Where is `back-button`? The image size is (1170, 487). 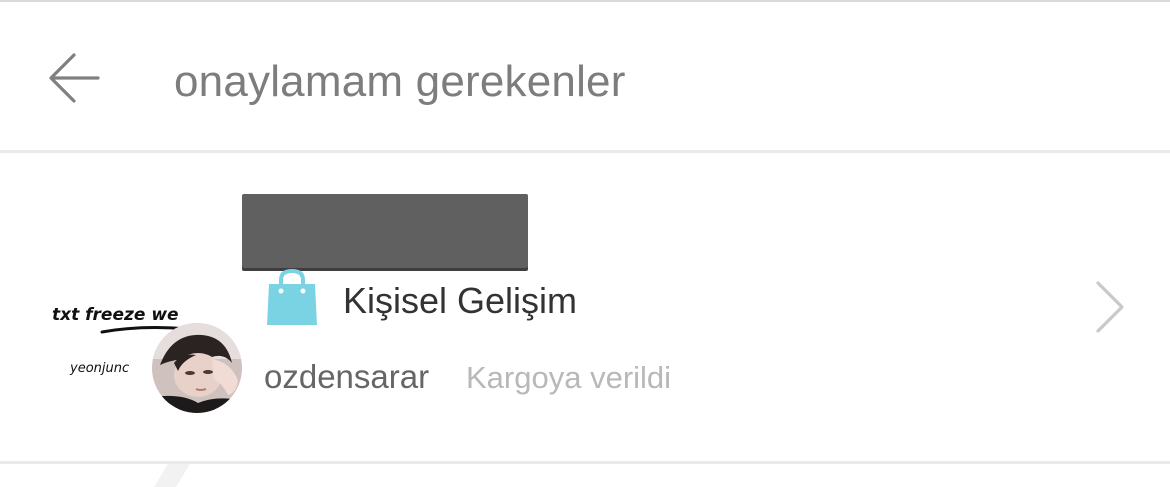
back-button is located at coordinates (74, 78).